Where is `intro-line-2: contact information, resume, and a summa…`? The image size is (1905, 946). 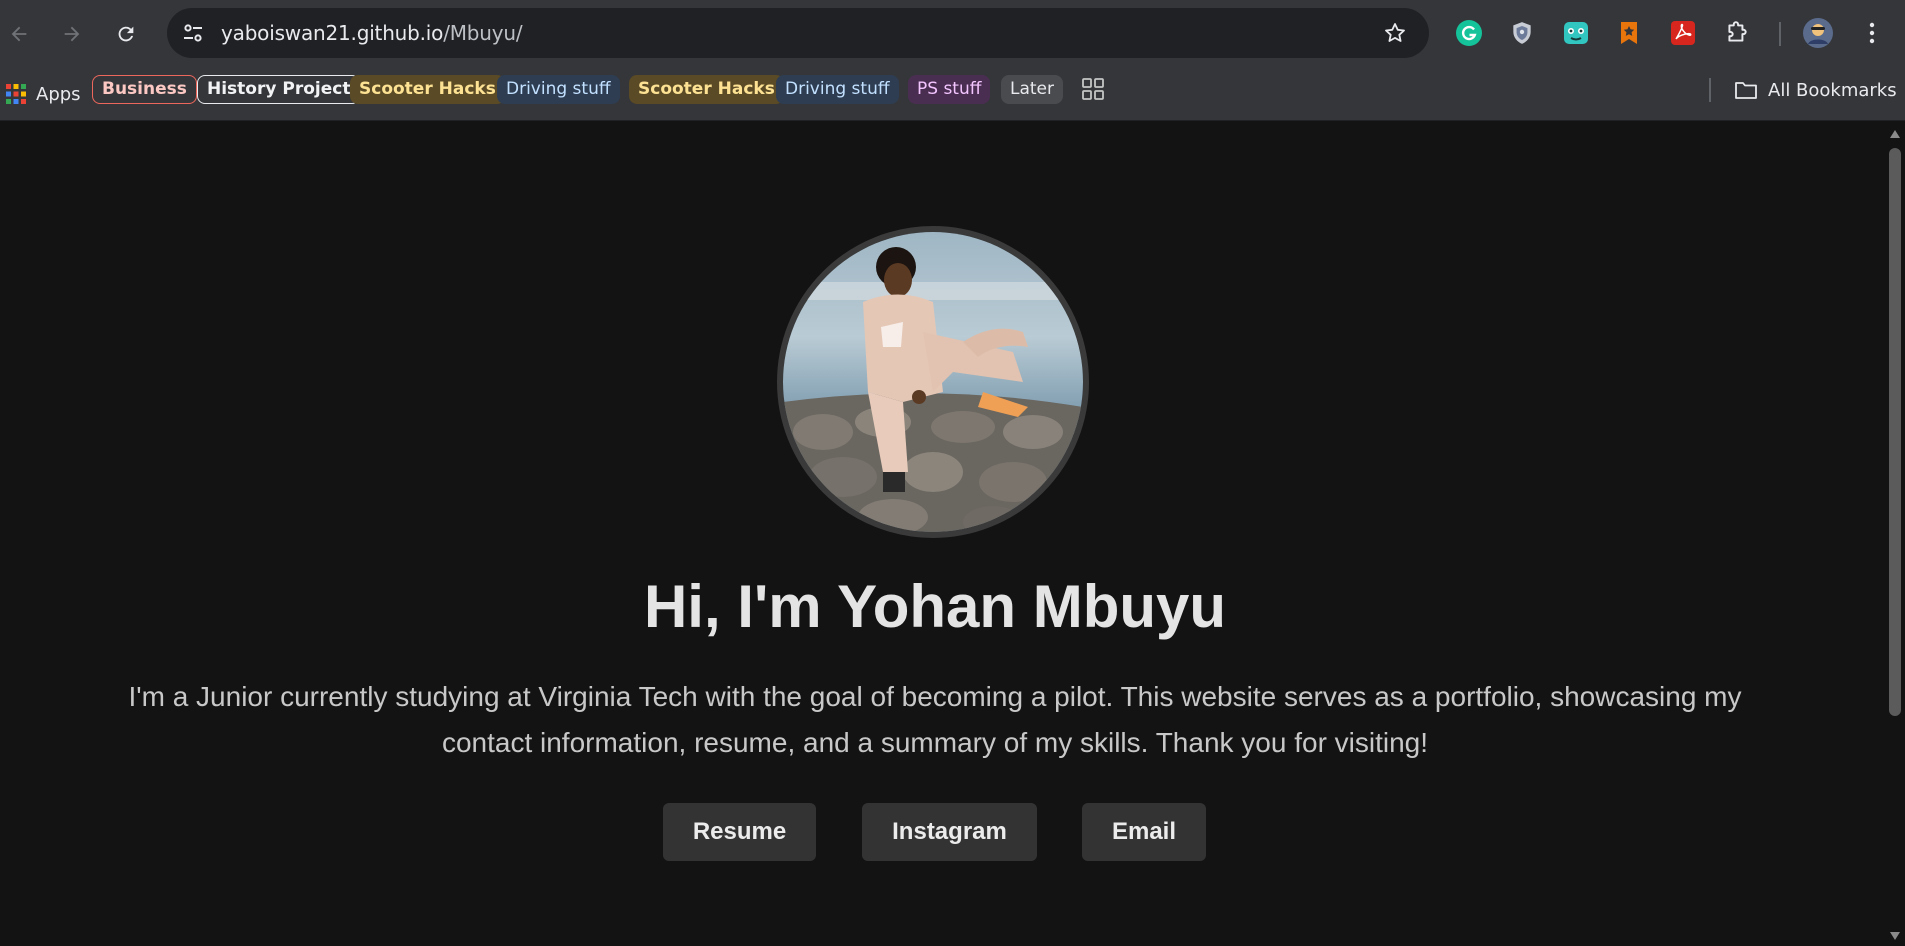
intro-line-2: contact information, resume, and a summa… is located at coordinates (935, 742).